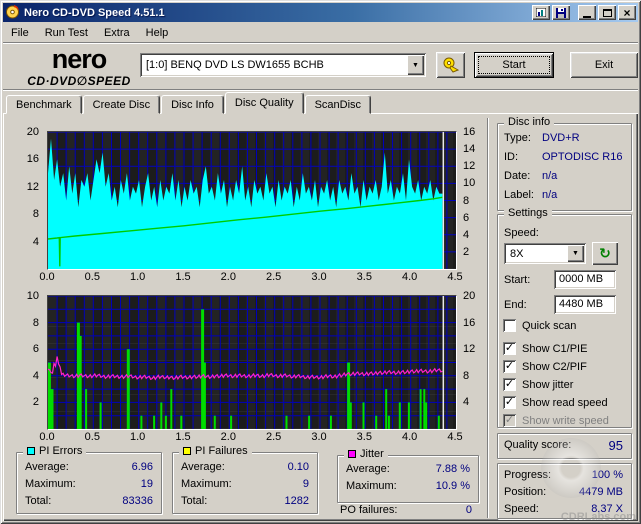 The height and width of the screenshot is (524, 641). Describe the element at coordinates (509, 325) in the screenshot. I see `checkbox-icon` at that location.